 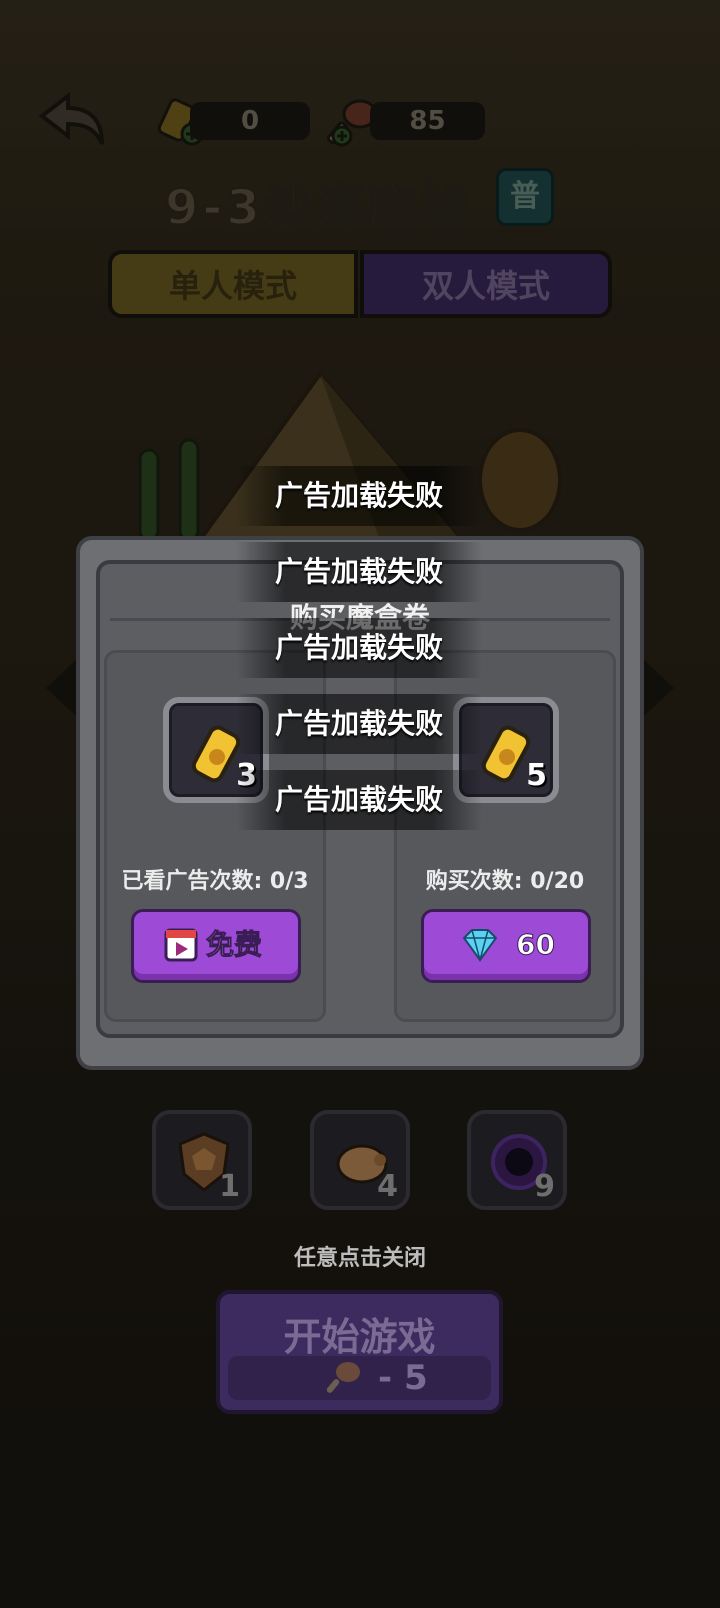 I want to click on item-count: 5, so click(x=536, y=775).